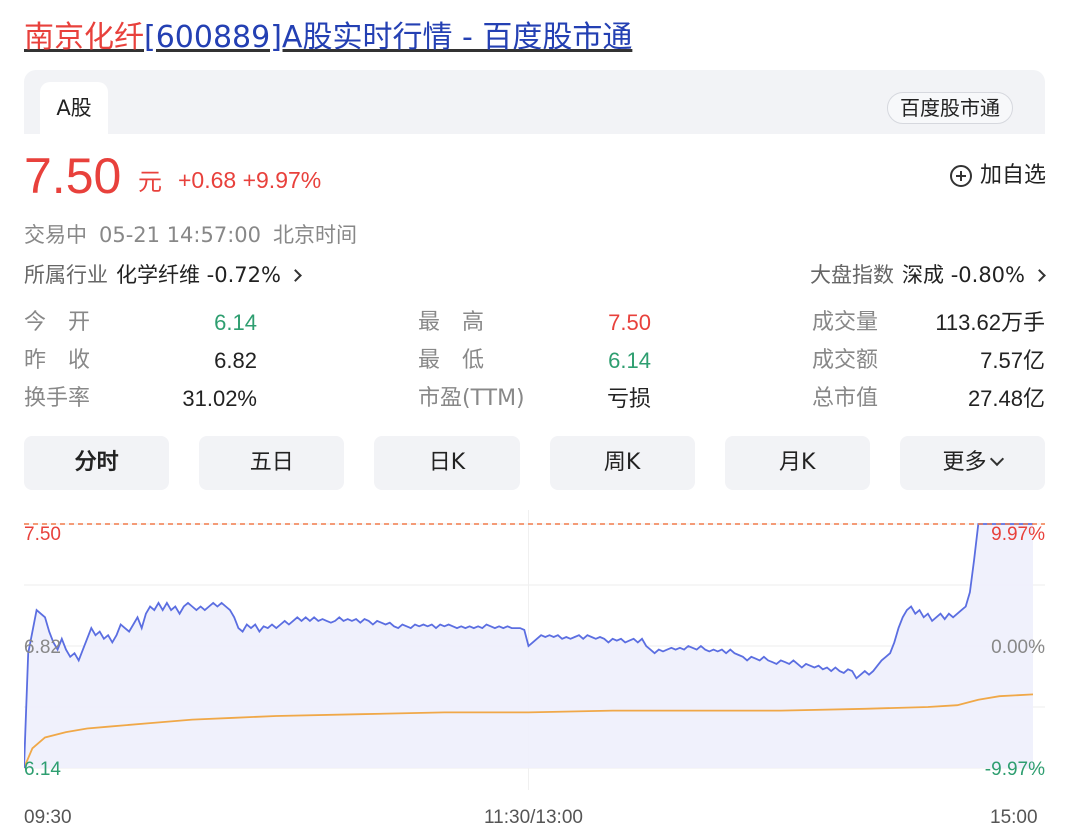 The width and height of the screenshot is (1080, 832). Describe the element at coordinates (66, 275) in the screenshot. I see `industry-label: 所属行业` at that location.